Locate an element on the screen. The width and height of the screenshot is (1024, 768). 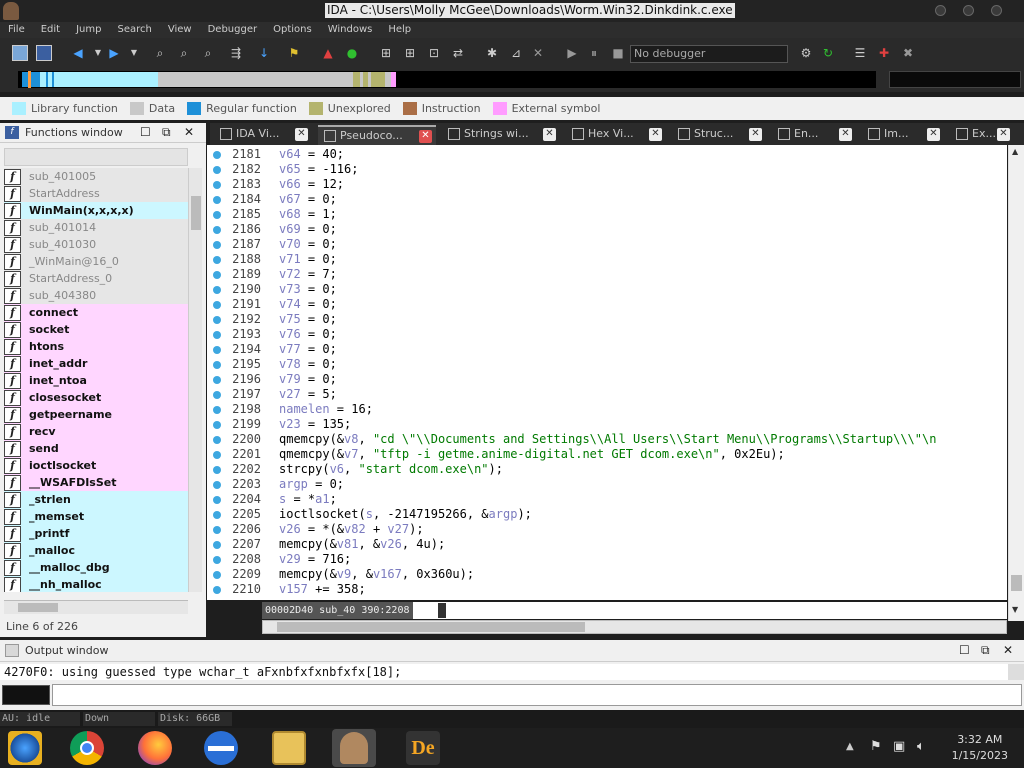
tab-0: IDA Vi... ✕ is located at coordinates (263, 135).